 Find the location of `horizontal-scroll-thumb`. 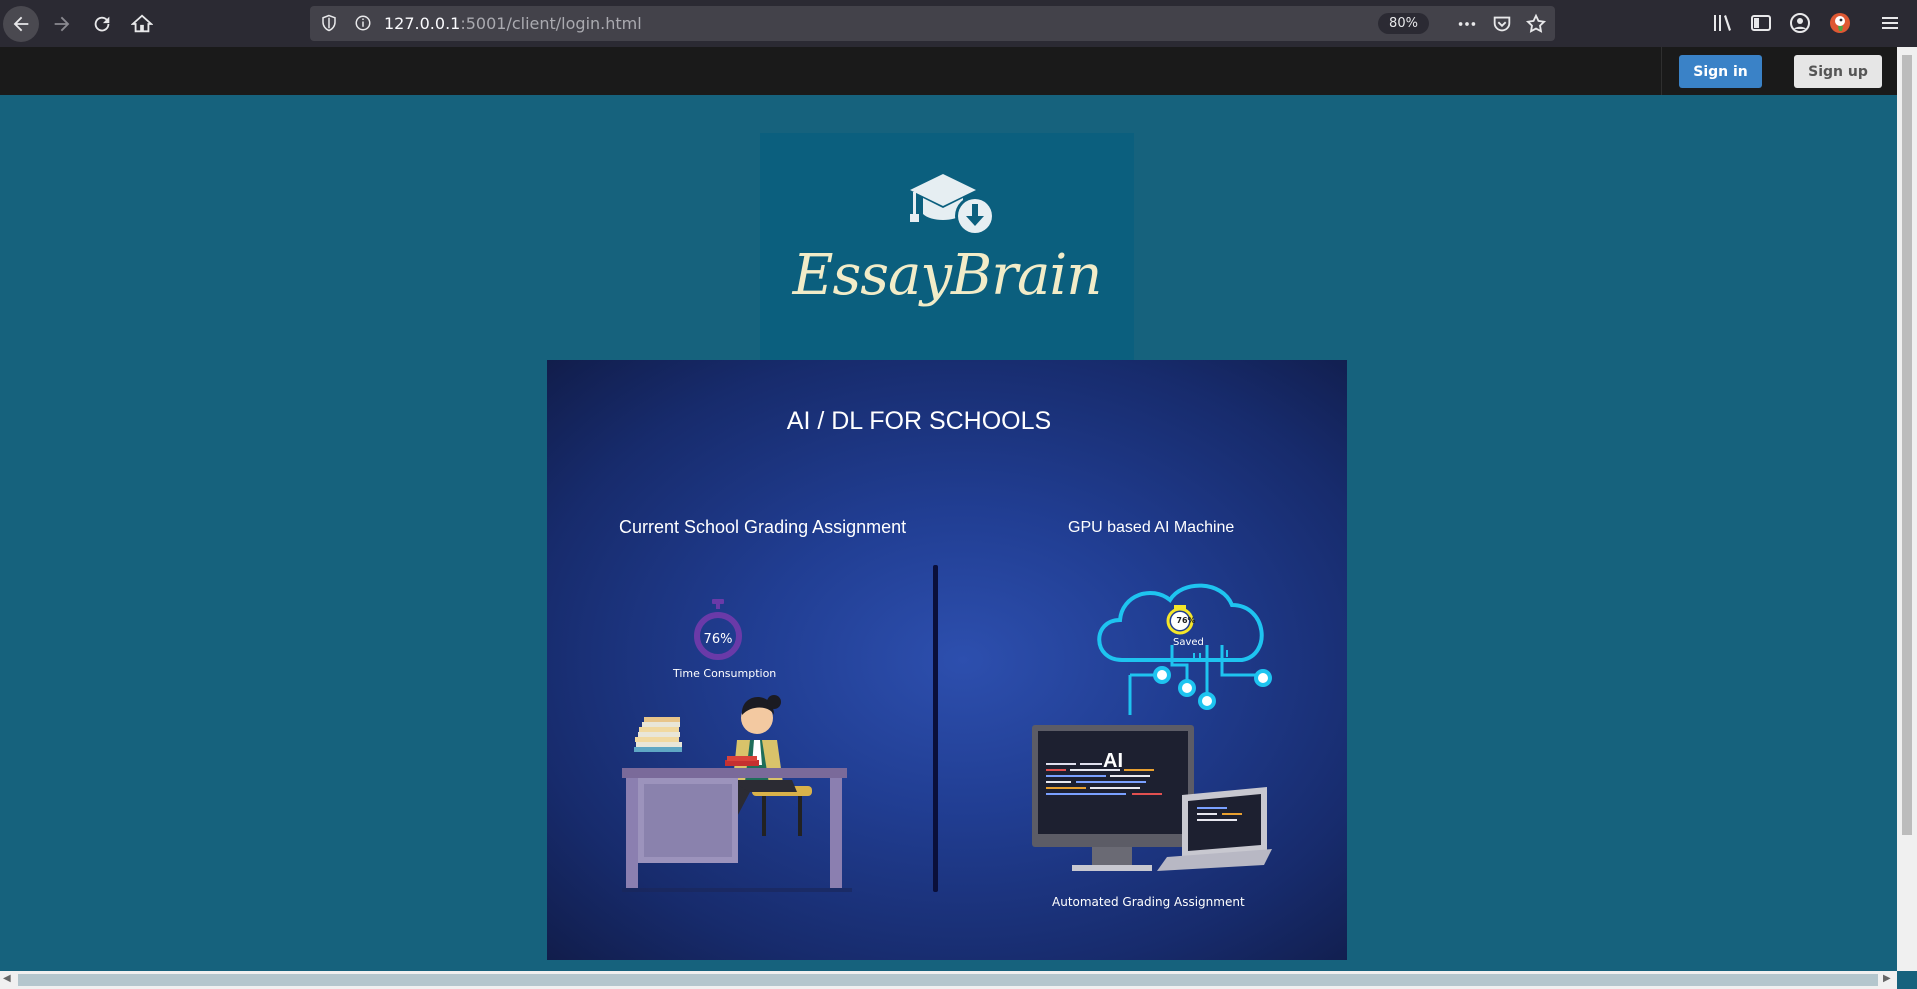

horizontal-scroll-thumb is located at coordinates (948, 980).